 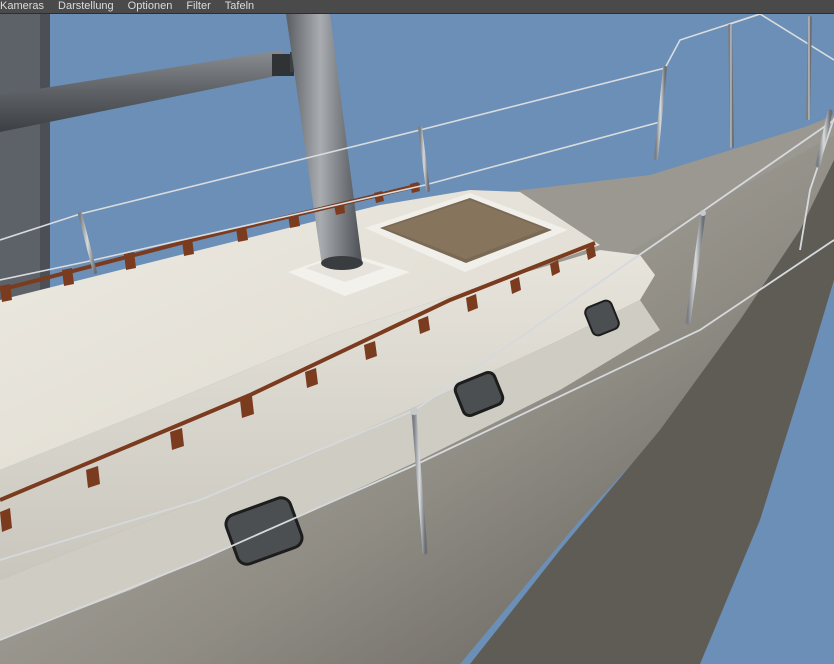 I want to click on menu-kameras: Kameras, so click(x=25, y=6).